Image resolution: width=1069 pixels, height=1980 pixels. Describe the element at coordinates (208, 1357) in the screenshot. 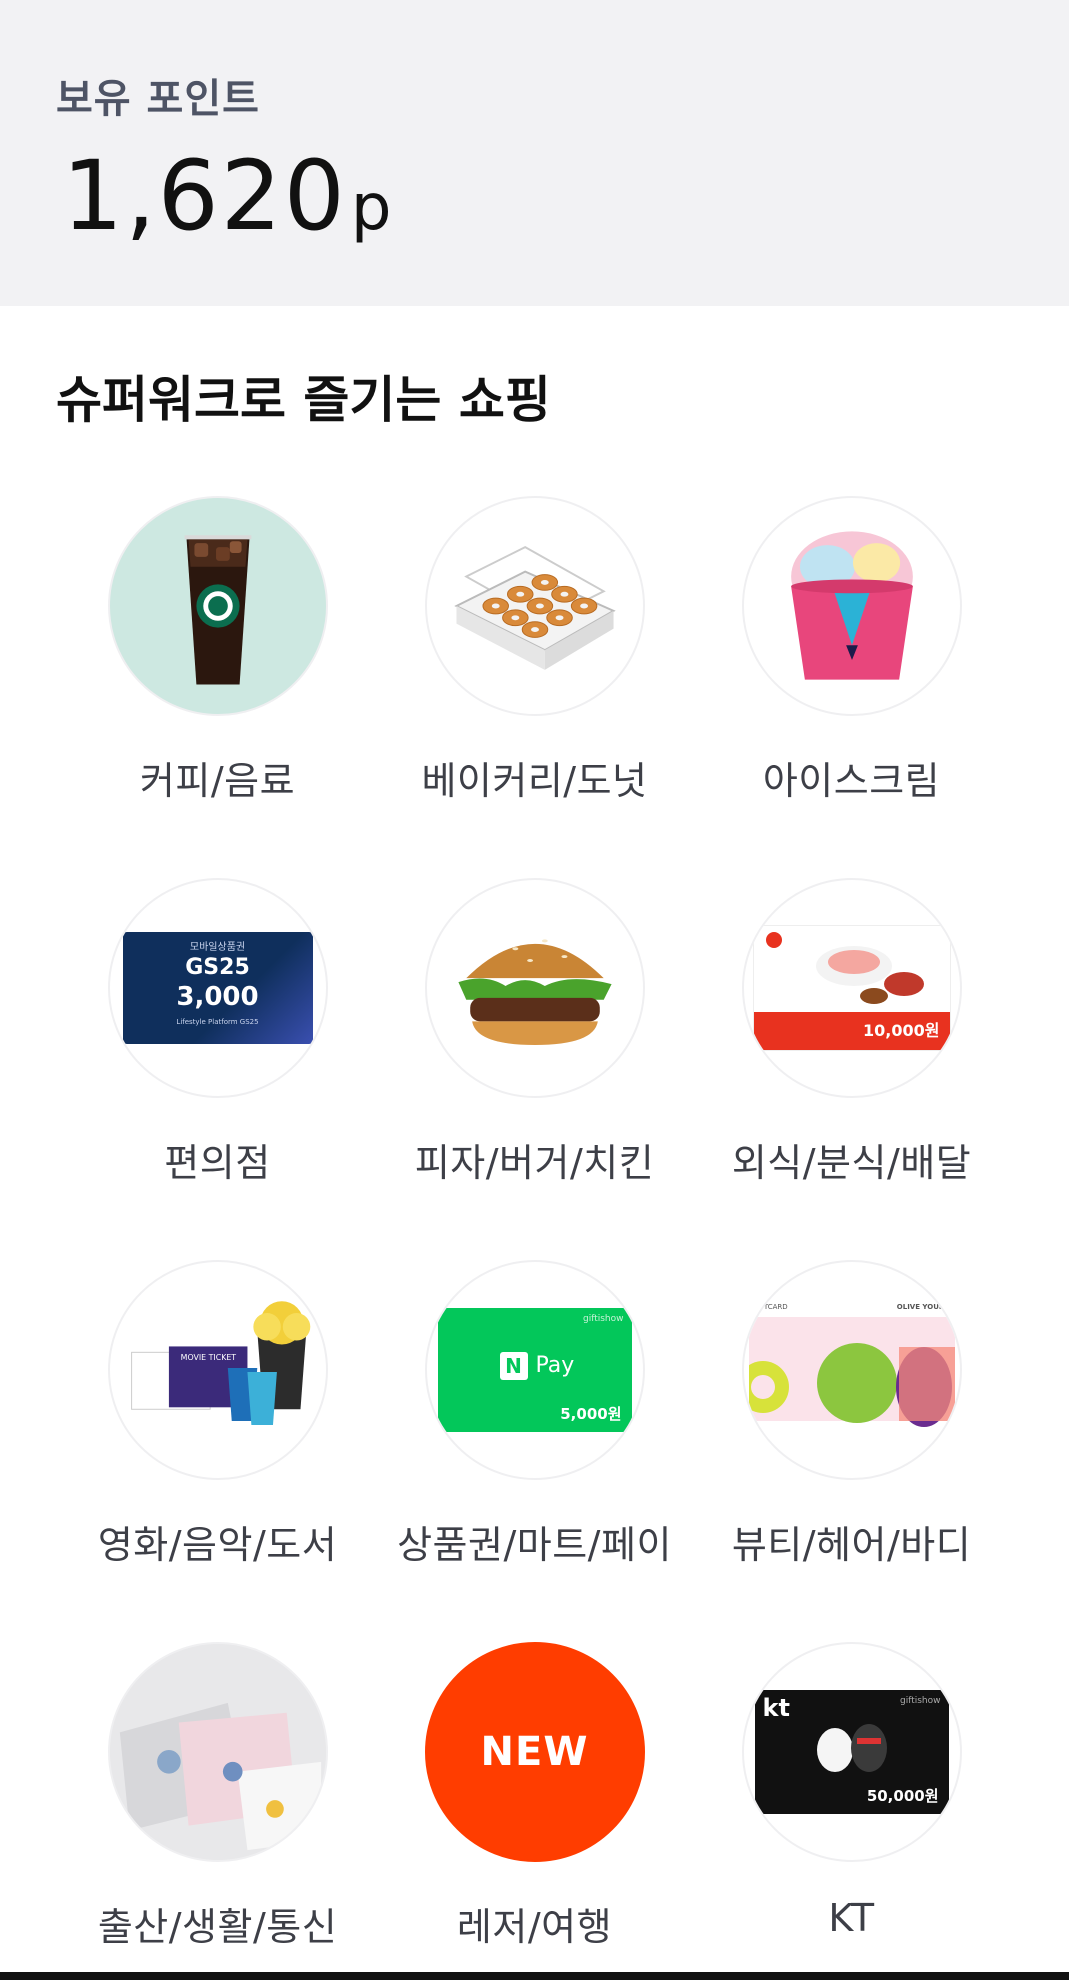

I see `svg-text: MOVIE TICKET` at that location.